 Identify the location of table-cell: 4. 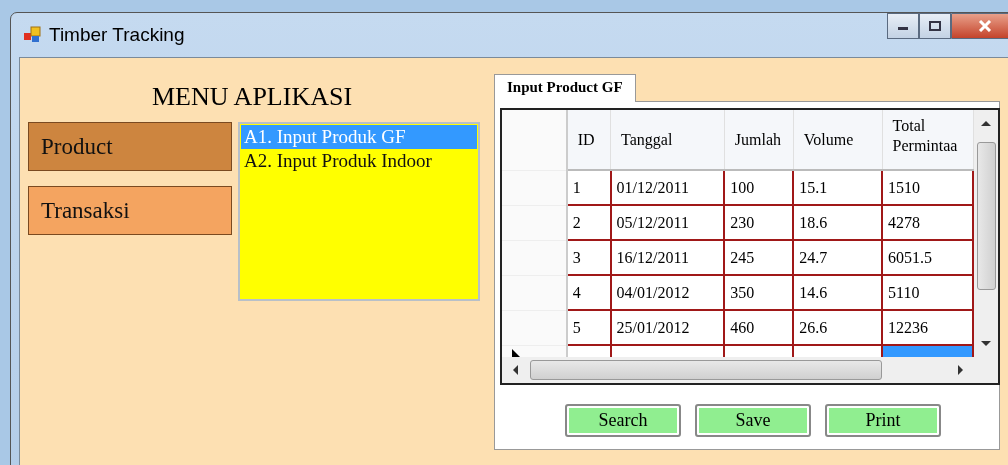
(588, 292).